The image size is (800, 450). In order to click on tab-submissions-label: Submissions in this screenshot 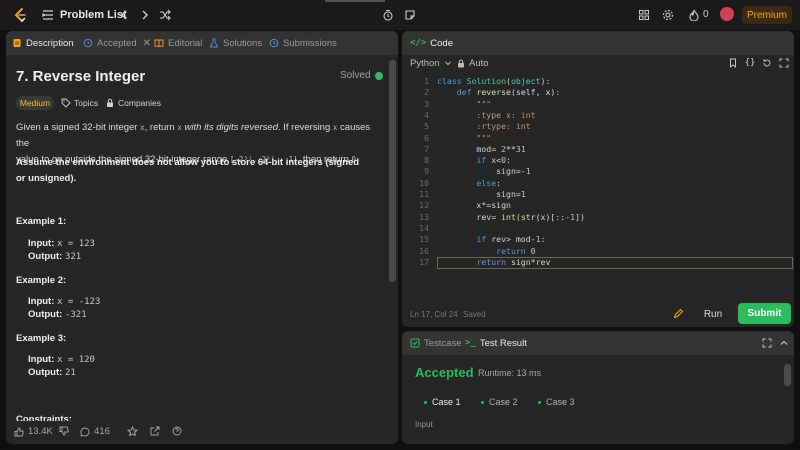, I will do `click(310, 43)`.